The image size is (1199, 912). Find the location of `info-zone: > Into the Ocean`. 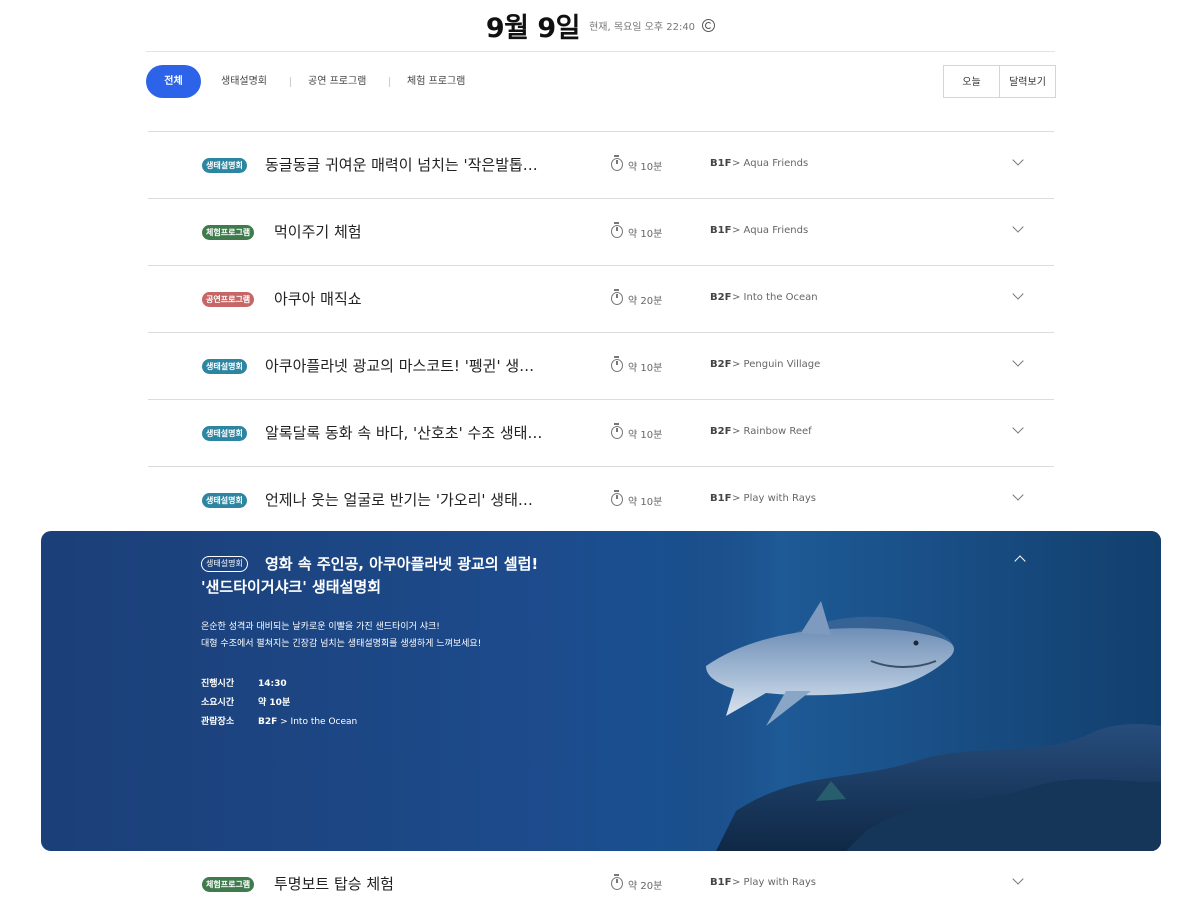

info-zone: > Into the Ocean is located at coordinates (319, 722).